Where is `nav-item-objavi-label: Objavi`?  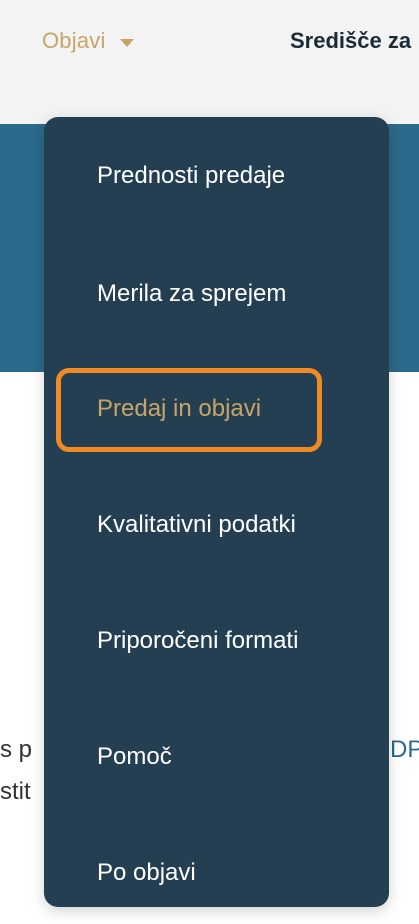 nav-item-objavi-label: Objavi is located at coordinates (74, 40).